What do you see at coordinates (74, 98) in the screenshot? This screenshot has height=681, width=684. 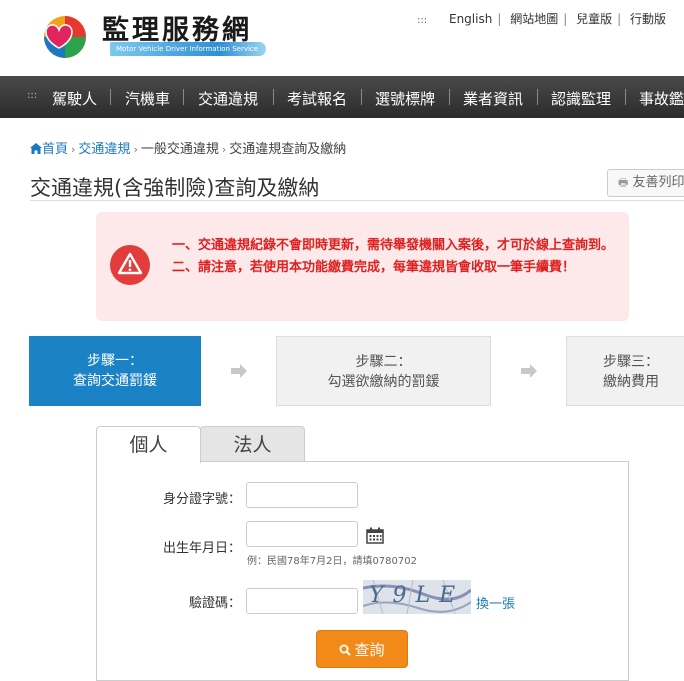 I see `nav-item-driver: 駕駛人` at bounding box center [74, 98].